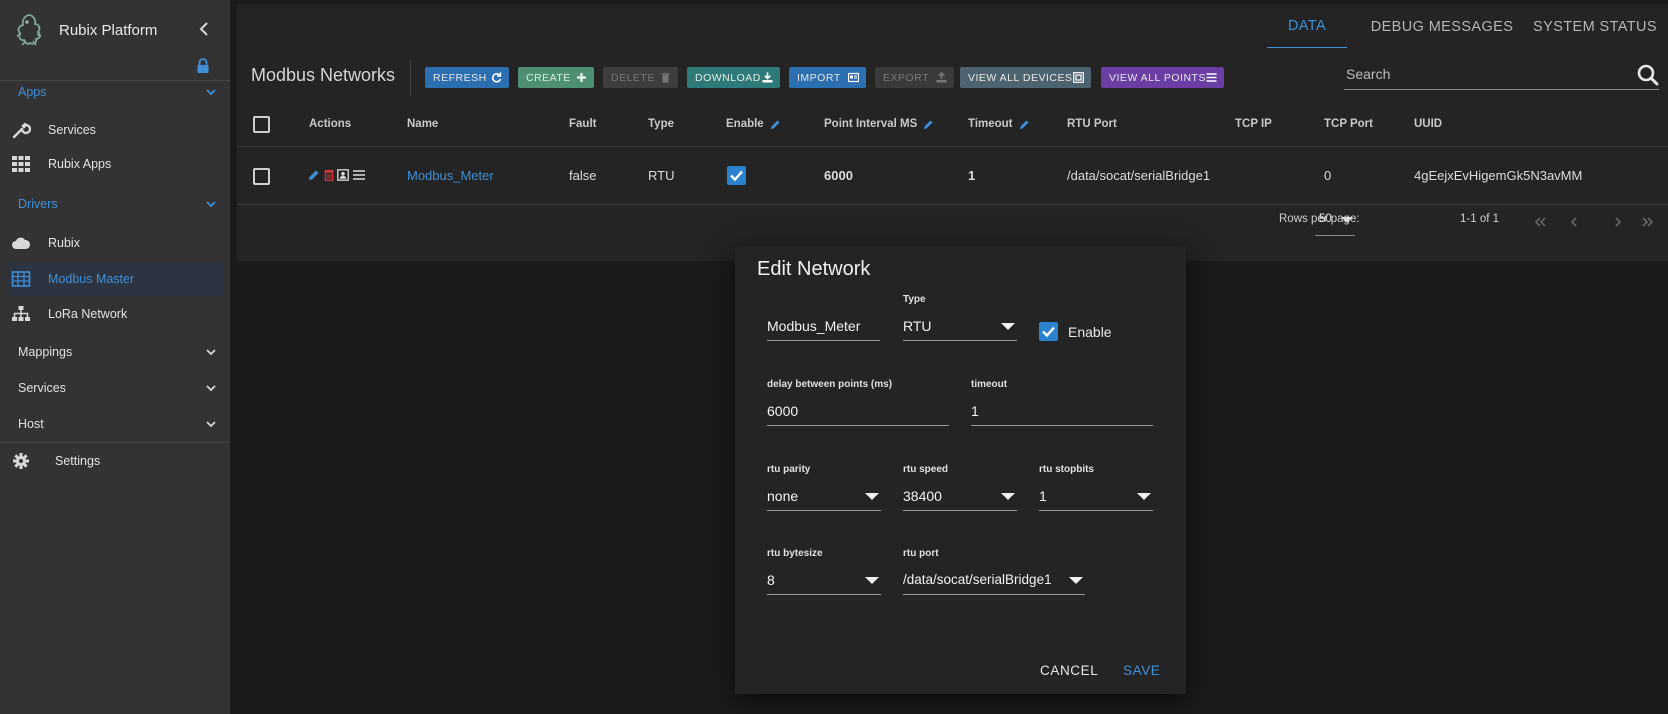 This screenshot has width=1668, height=714. I want to click on delay-field: delay between points (ms) 6000, so click(858, 402).